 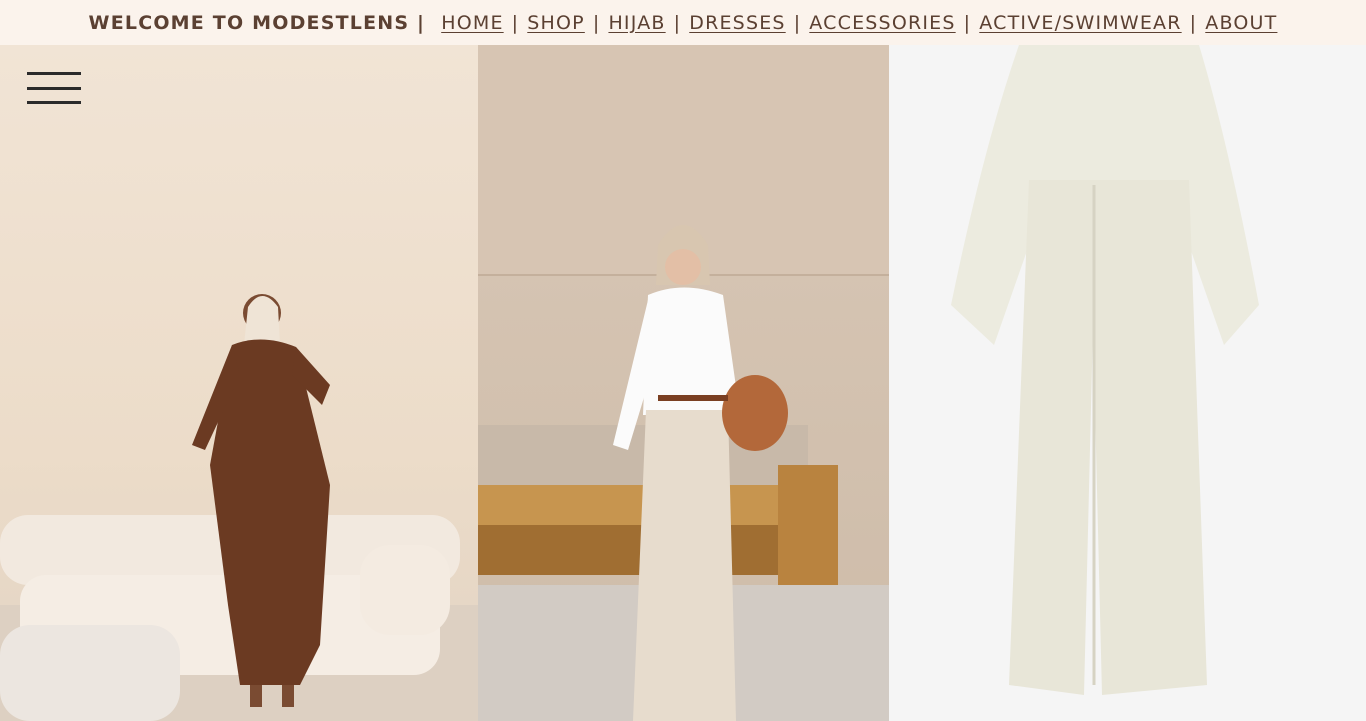 I want to click on nav-shop-link: SHOP, so click(x=556, y=23).